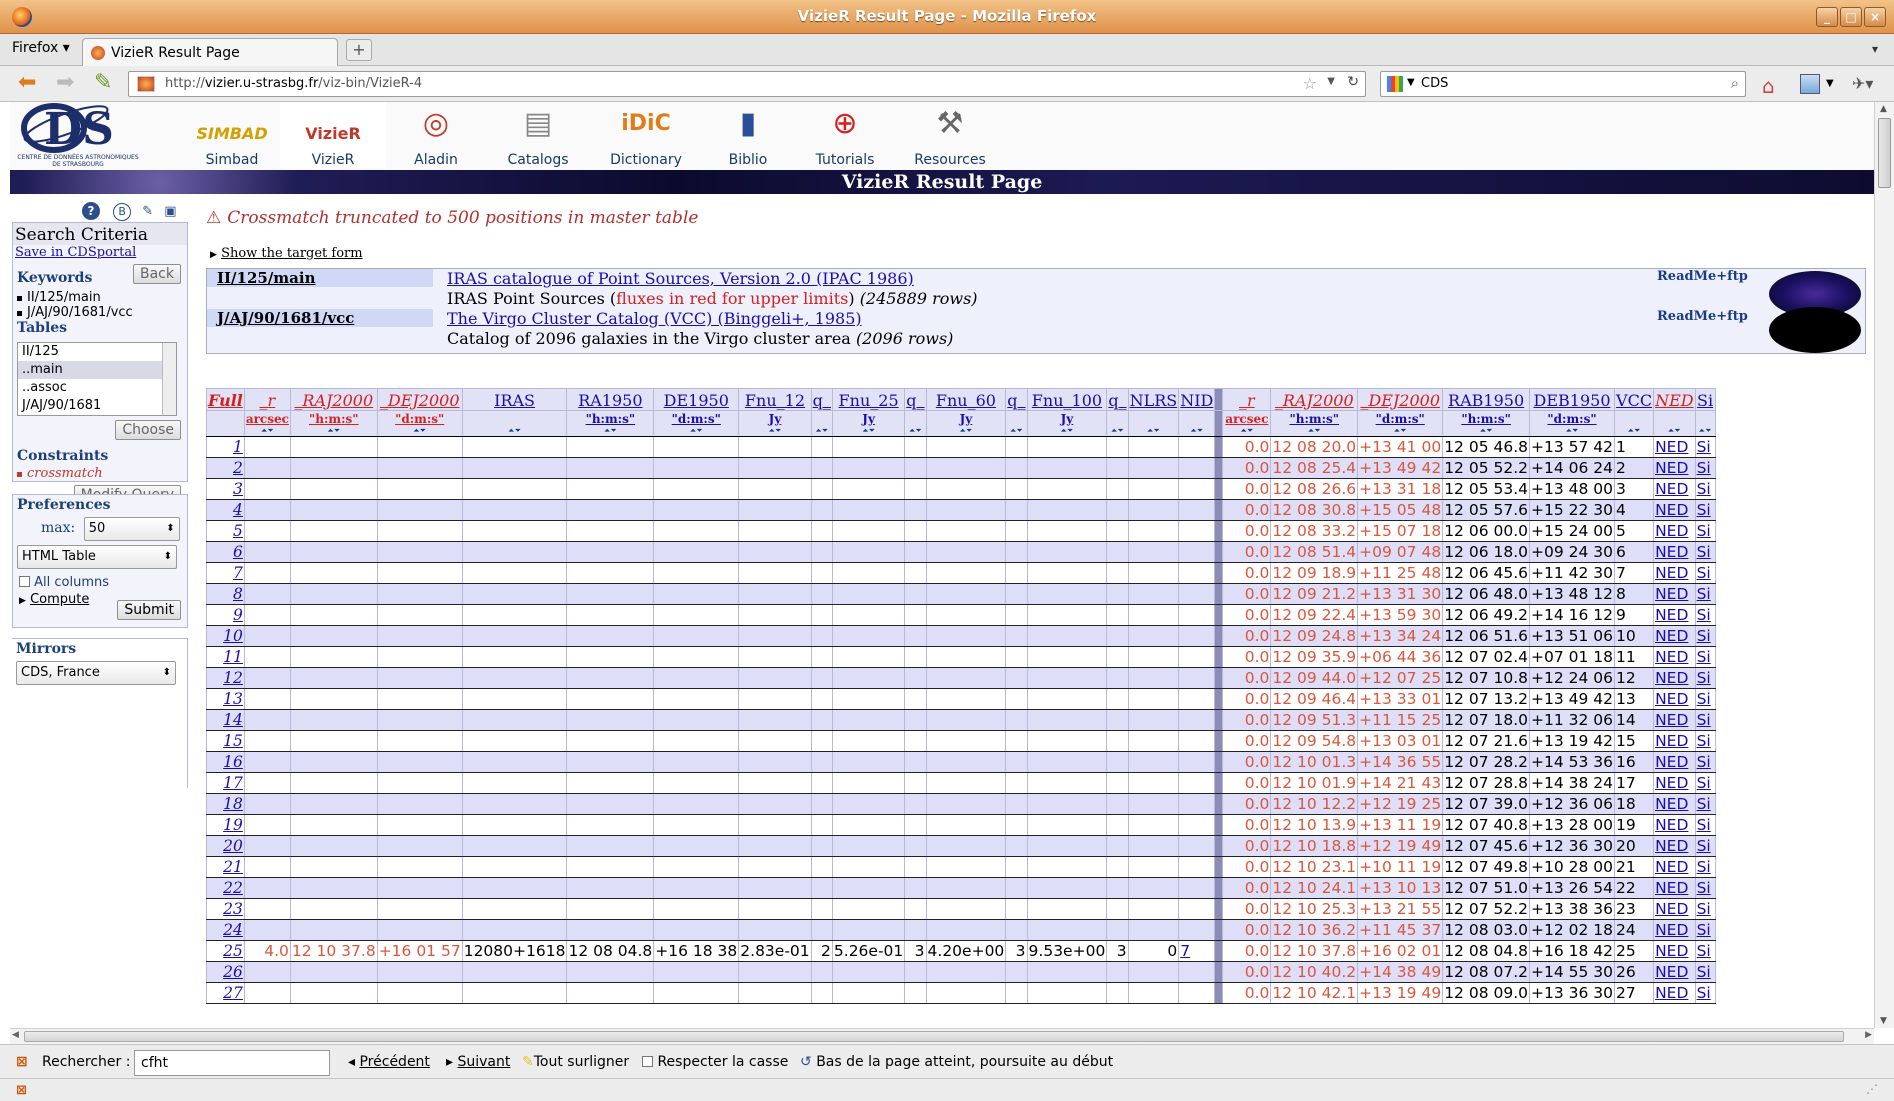 Image resolution: width=1894 pixels, height=1101 pixels. What do you see at coordinates (225, 951) in the screenshot?
I see `row-full-link: 25` at bounding box center [225, 951].